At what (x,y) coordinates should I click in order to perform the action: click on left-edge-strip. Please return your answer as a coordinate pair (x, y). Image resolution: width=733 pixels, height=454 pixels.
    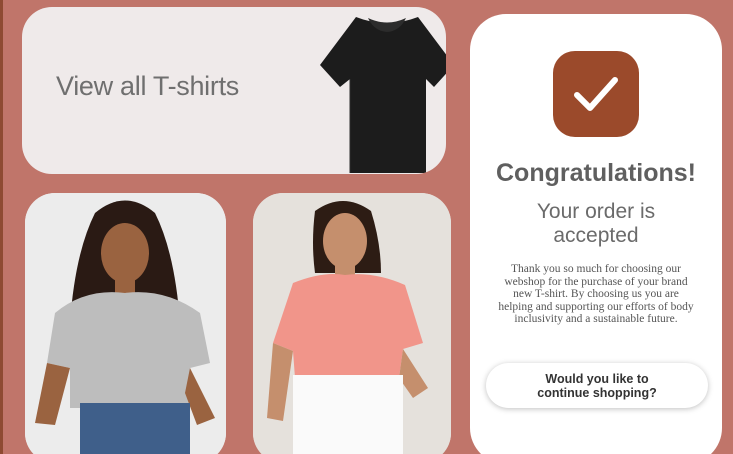
    Looking at the image, I should click on (1, 227).